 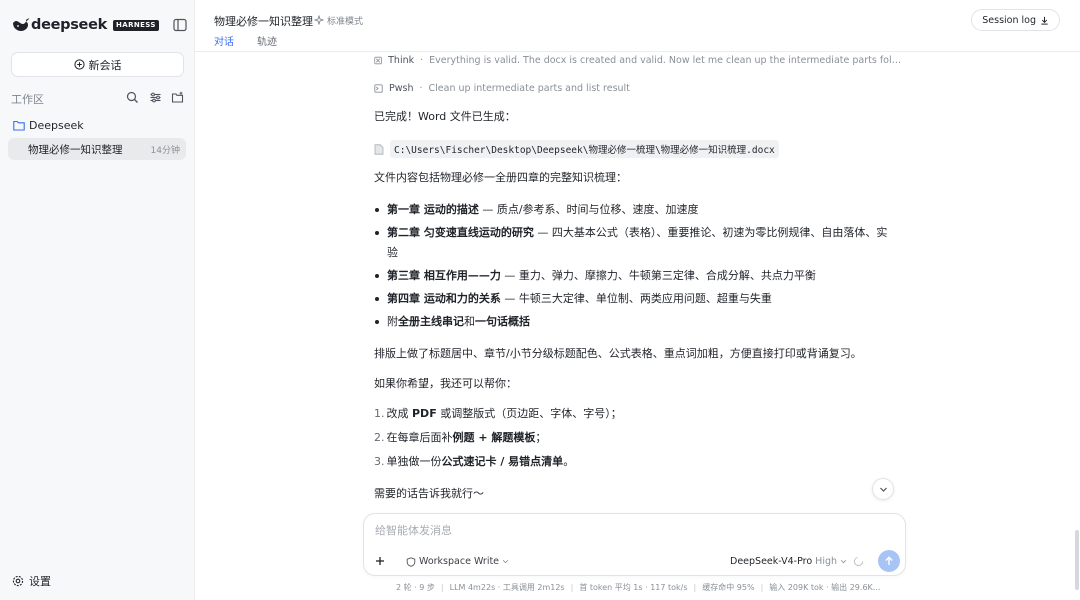 What do you see at coordinates (18, 581) in the screenshot?
I see `gear-icon` at bounding box center [18, 581].